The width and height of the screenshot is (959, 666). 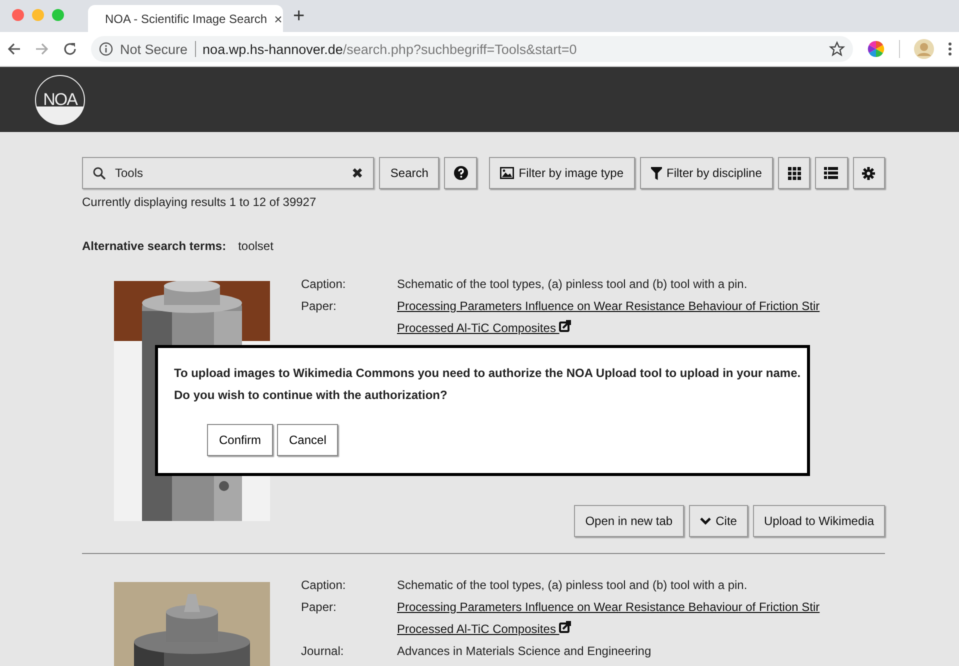 What do you see at coordinates (718, 521) in the screenshot?
I see `cite-button: Cite` at bounding box center [718, 521].